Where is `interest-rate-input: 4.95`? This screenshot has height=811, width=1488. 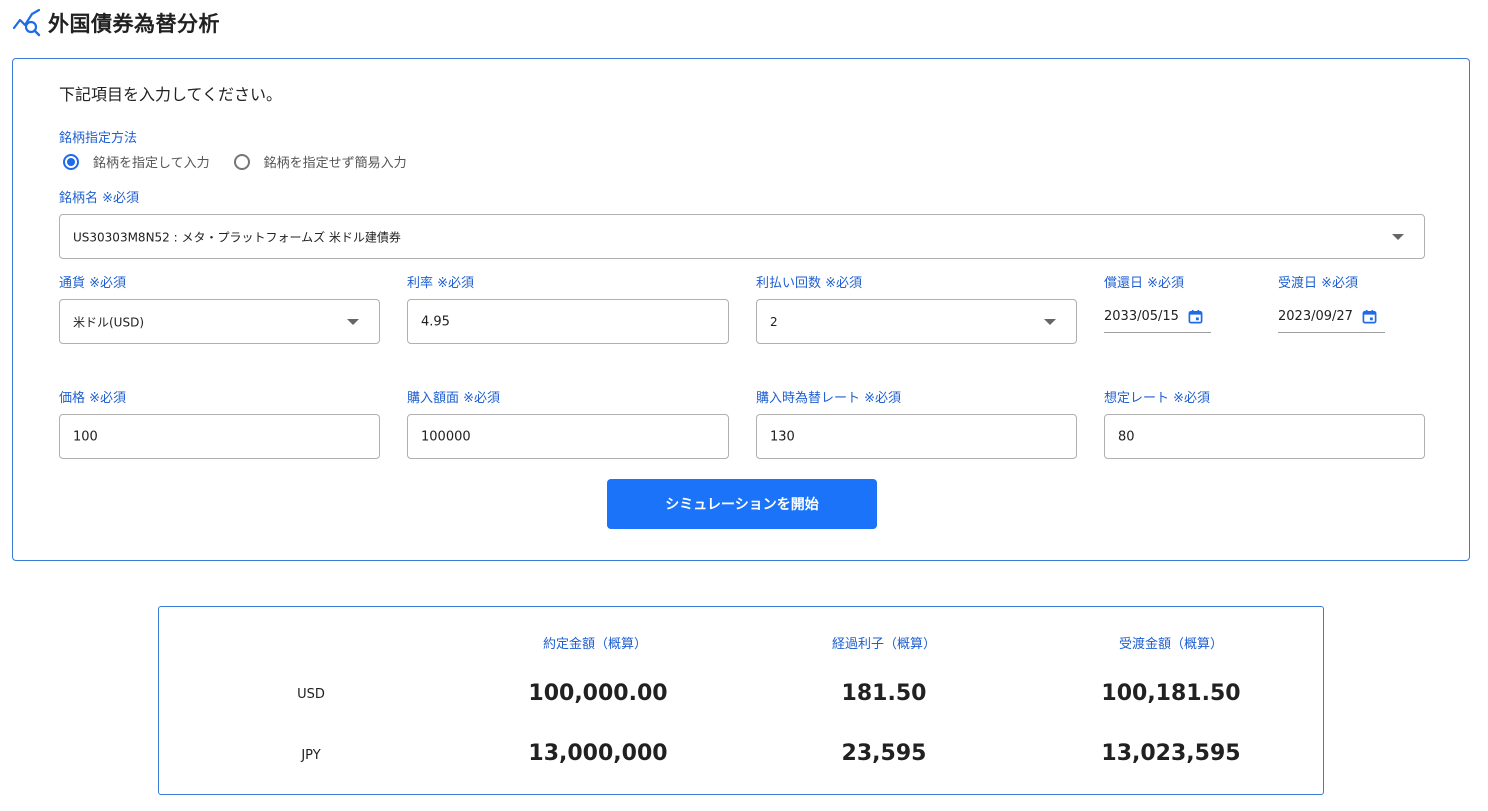
interest-rate-input: 4.95 is located at coordinates (568, 321).